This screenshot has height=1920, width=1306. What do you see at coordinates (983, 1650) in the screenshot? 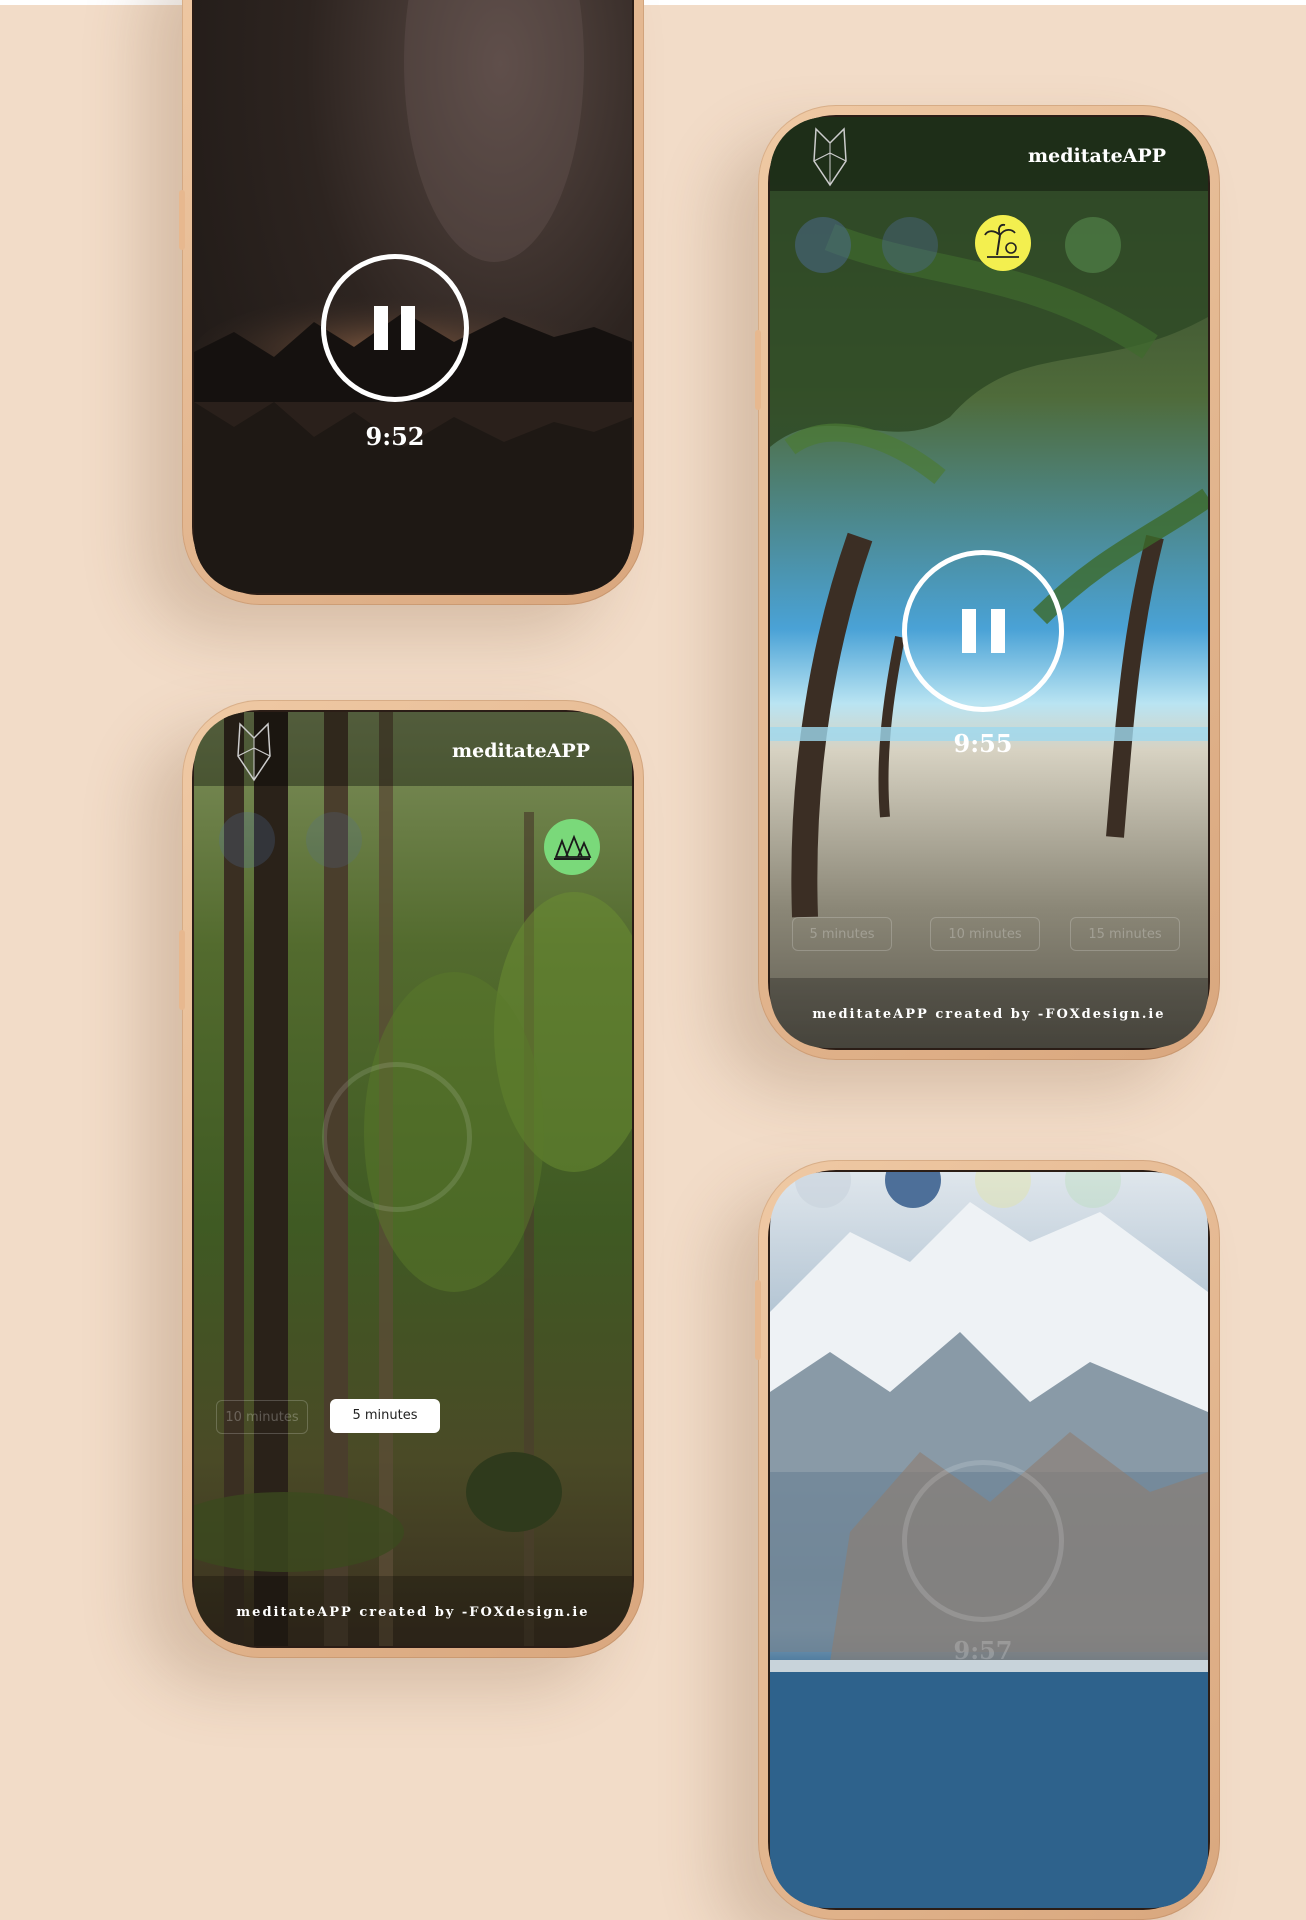
I see `timer-display: 9:57` at bounding box center [983, 1650].